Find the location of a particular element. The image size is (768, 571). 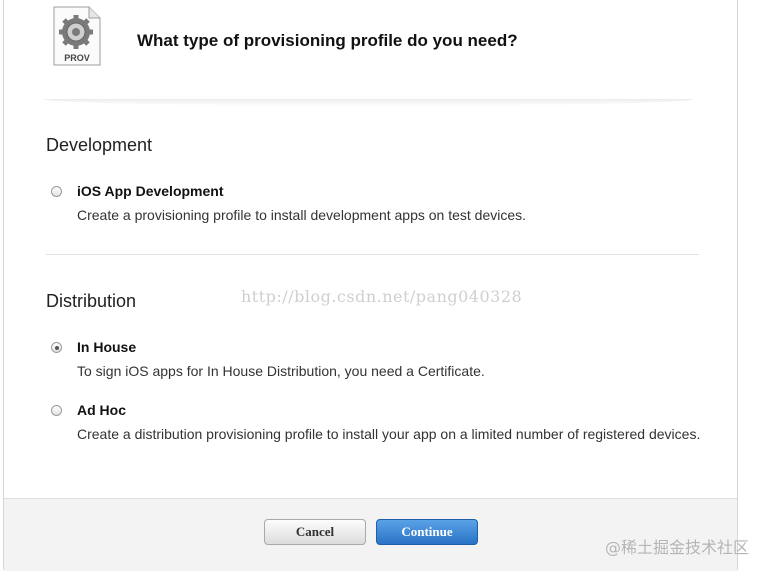

prov-file-icon: PROV is located at coordinates (77, 36).